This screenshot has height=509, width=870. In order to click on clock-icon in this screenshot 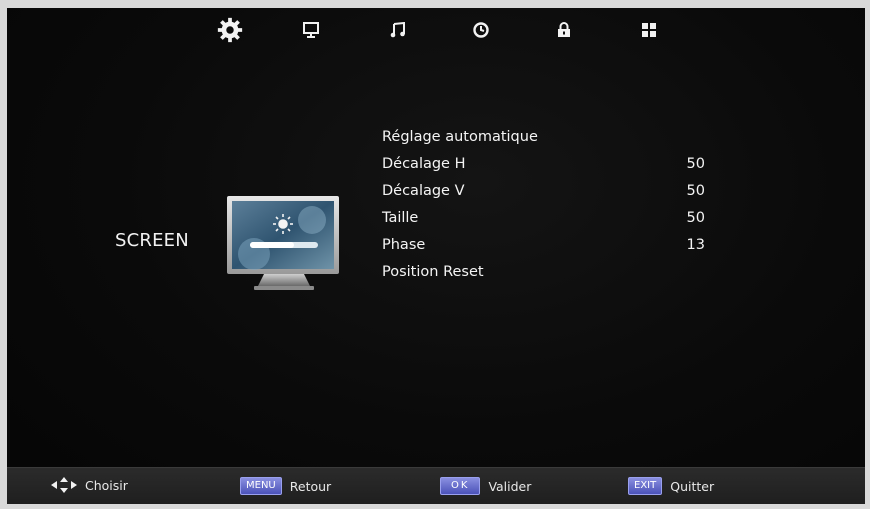, I will do `click(481, 30)`.